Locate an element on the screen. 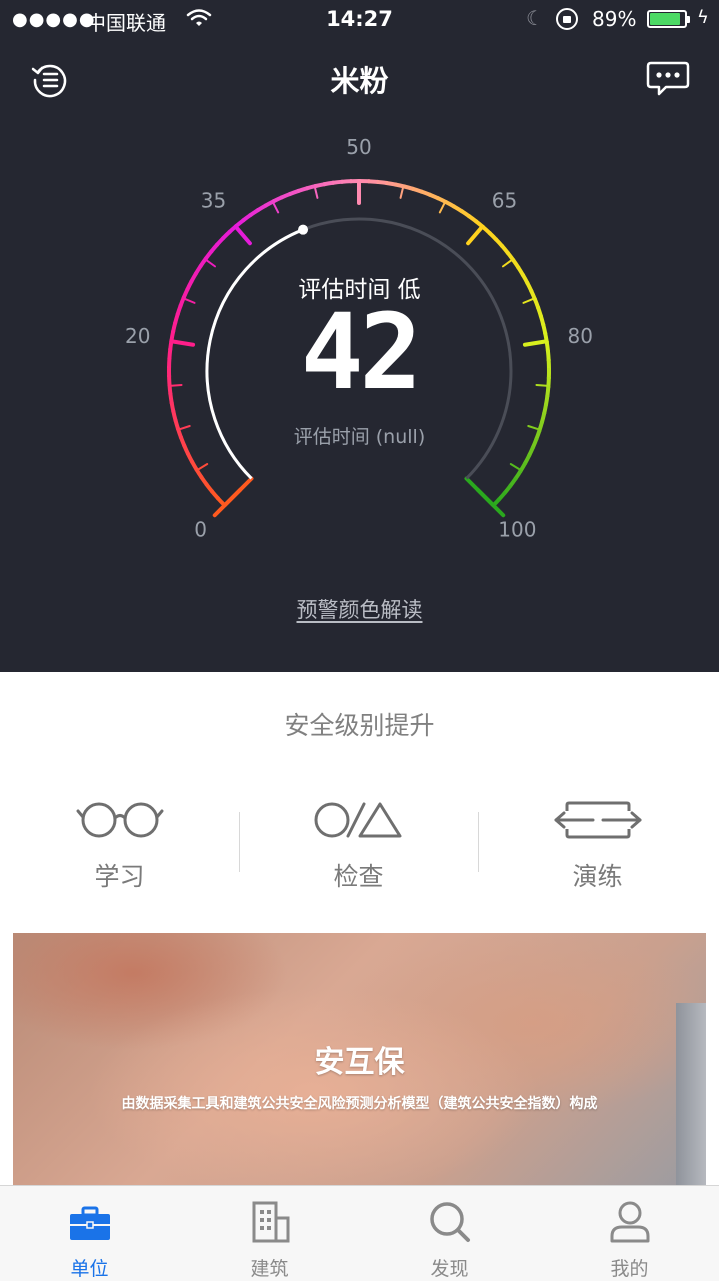 The image size is (719, 1281). gauge-start-marker is located at coordinates (233, 496).